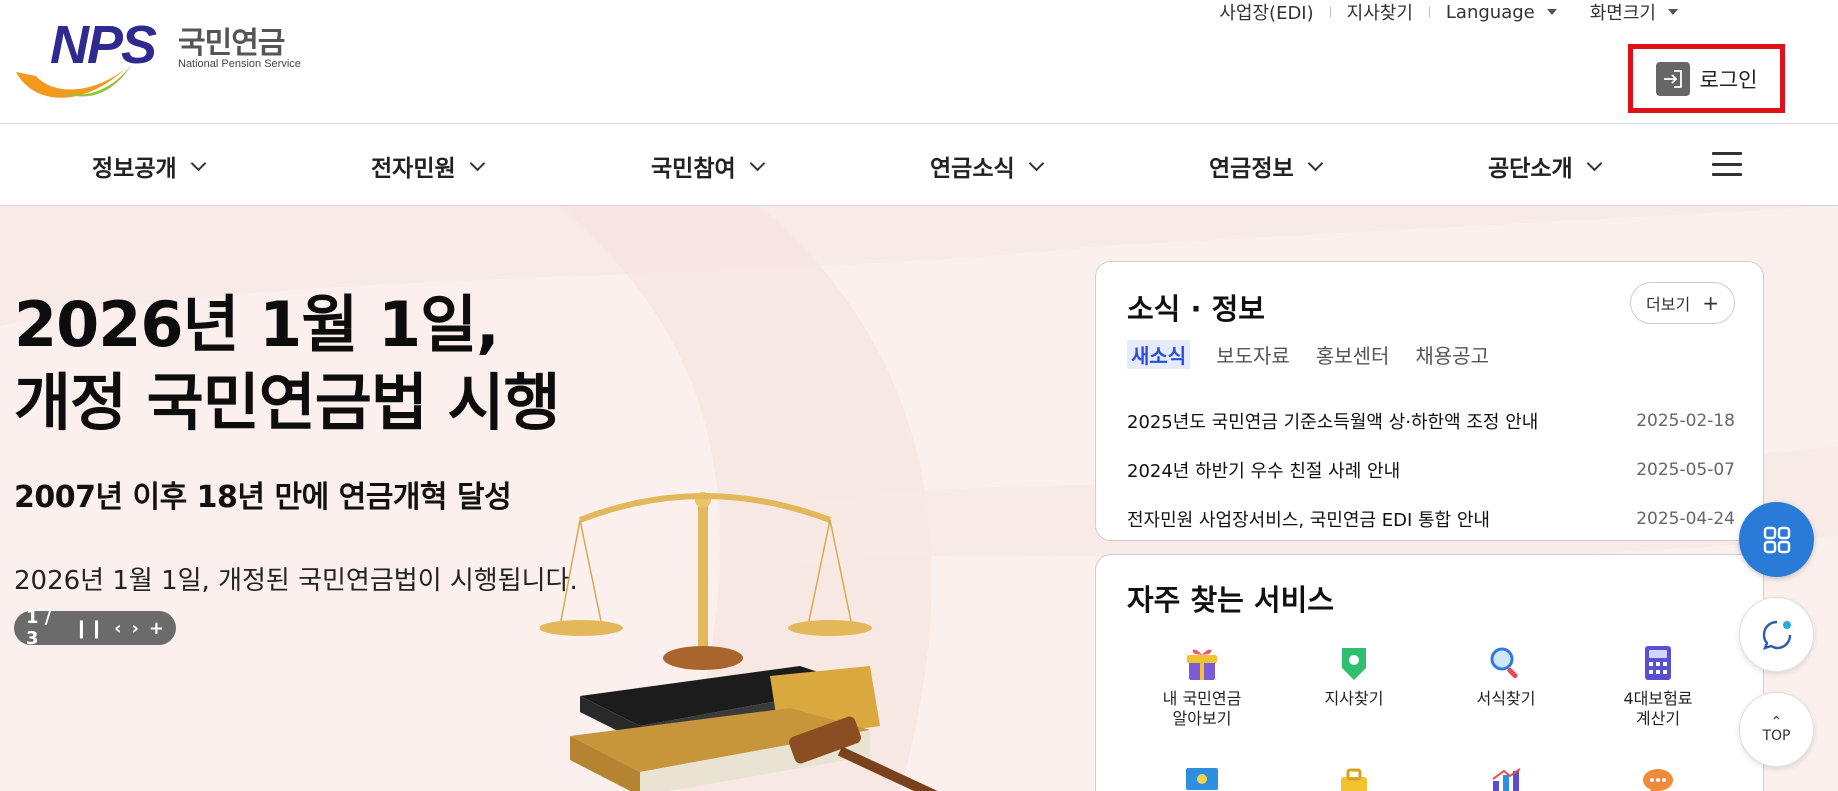 Image resolution: width=1838 pixels, height=791 pixels. I want to click on main-navigation: 정보공개 전자민원 국민참여 연금소식 연금정보 공단소개, so click(919, 165).